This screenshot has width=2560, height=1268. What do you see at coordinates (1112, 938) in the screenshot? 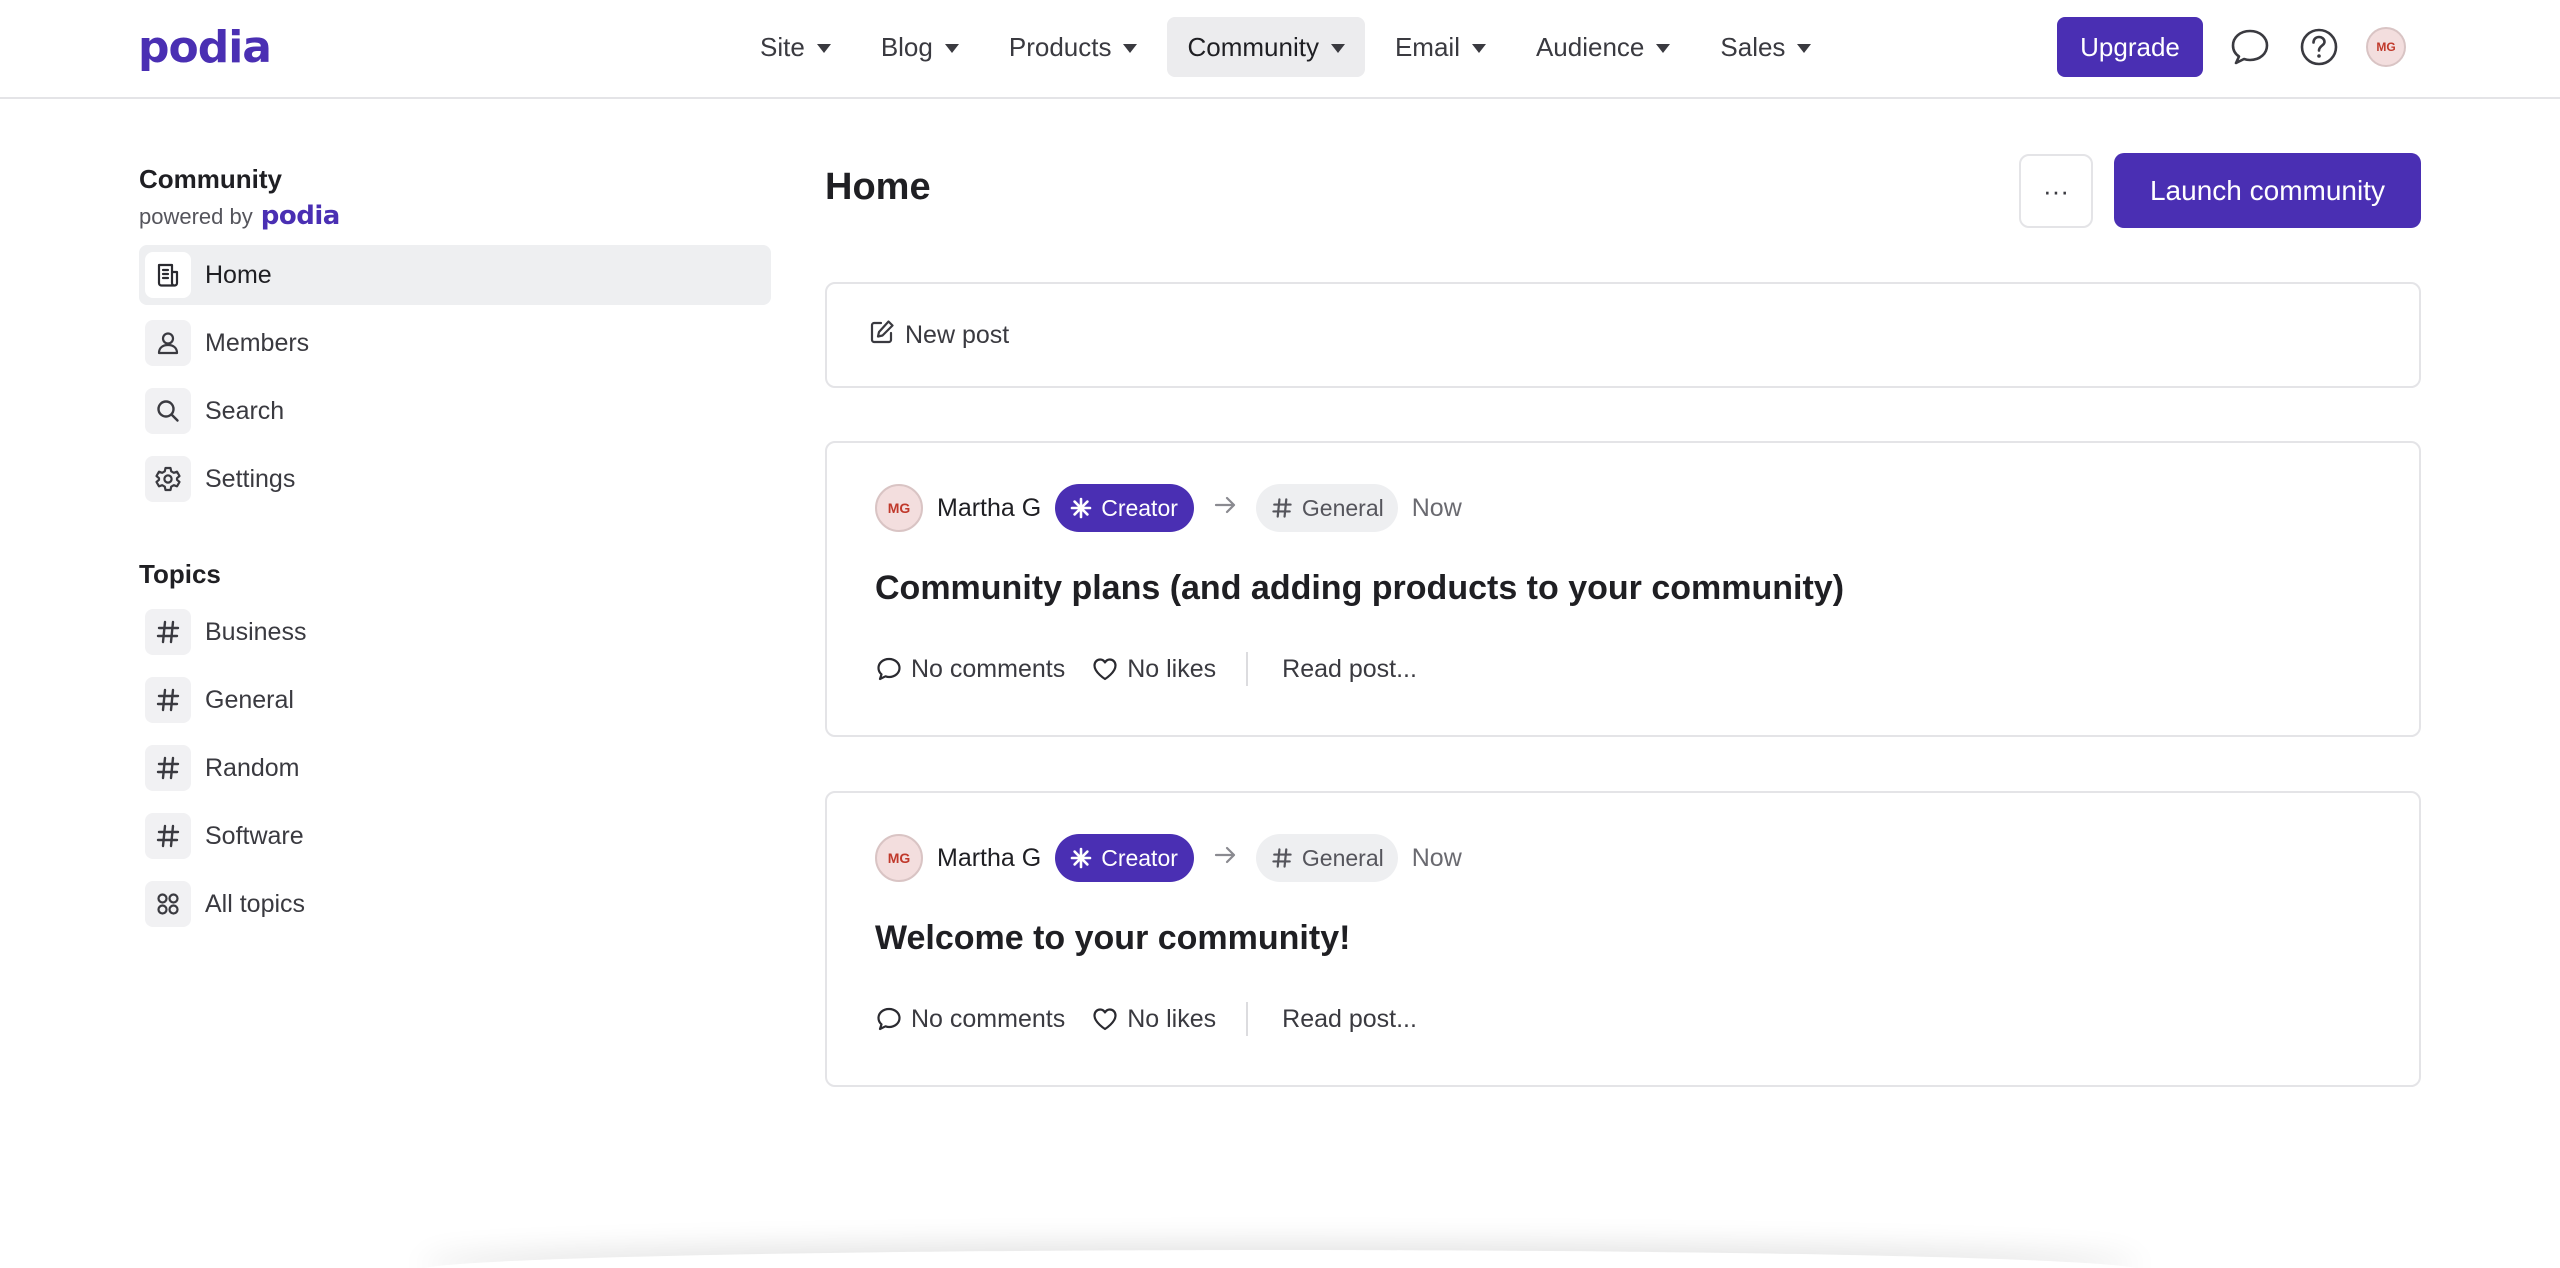
I see `post-title: Welcome to your community!` at bounding box center [1112, 938].